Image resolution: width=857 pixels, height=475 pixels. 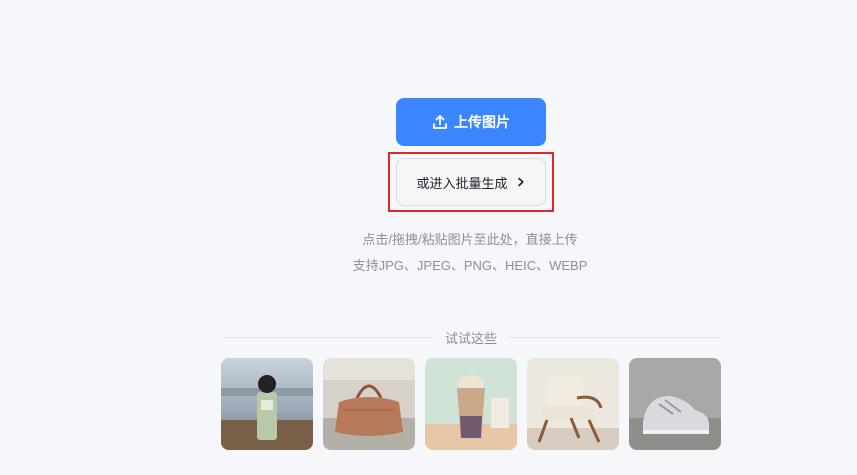 What do you see at coordinates (521, 182) in the screenshot?
I see `chevron-right-icon` at bounding box center [521, 182].